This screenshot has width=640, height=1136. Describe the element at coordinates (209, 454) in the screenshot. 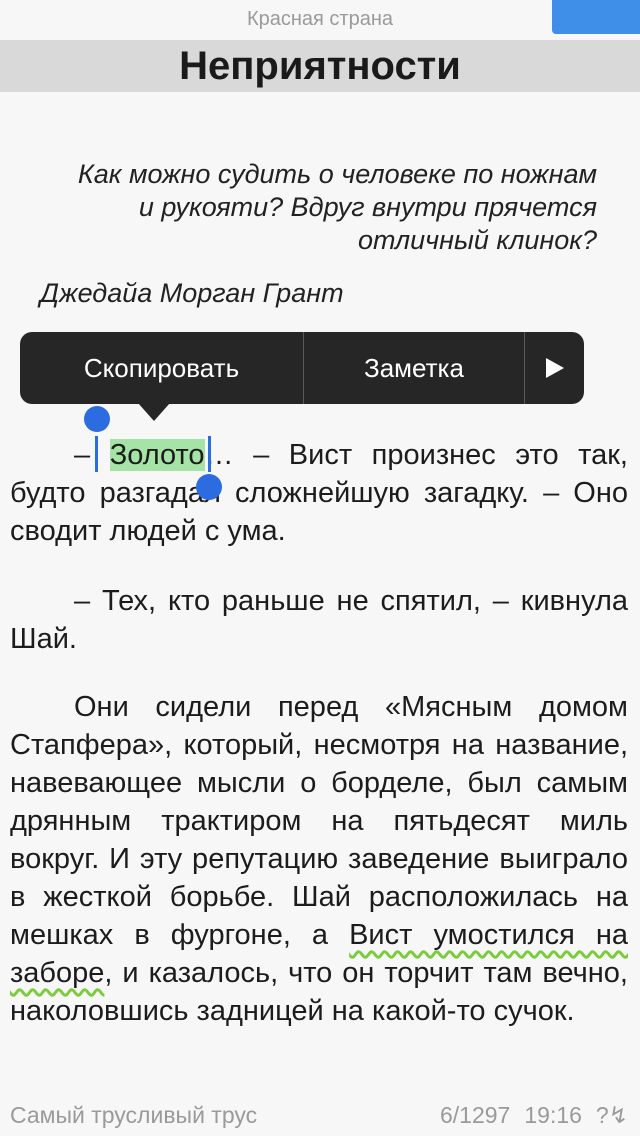

I see `selection-end-handle-bar` at that location.